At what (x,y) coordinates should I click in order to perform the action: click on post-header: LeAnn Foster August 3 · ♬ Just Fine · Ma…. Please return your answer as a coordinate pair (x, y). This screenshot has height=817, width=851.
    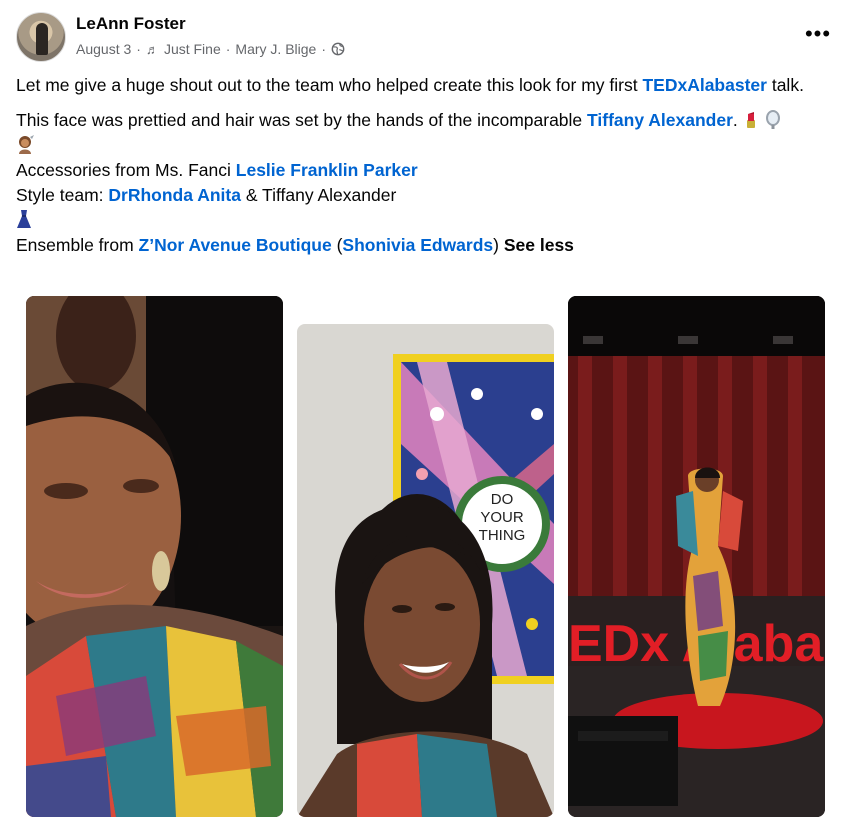
    Looking at the image, I should click on (426, 38).